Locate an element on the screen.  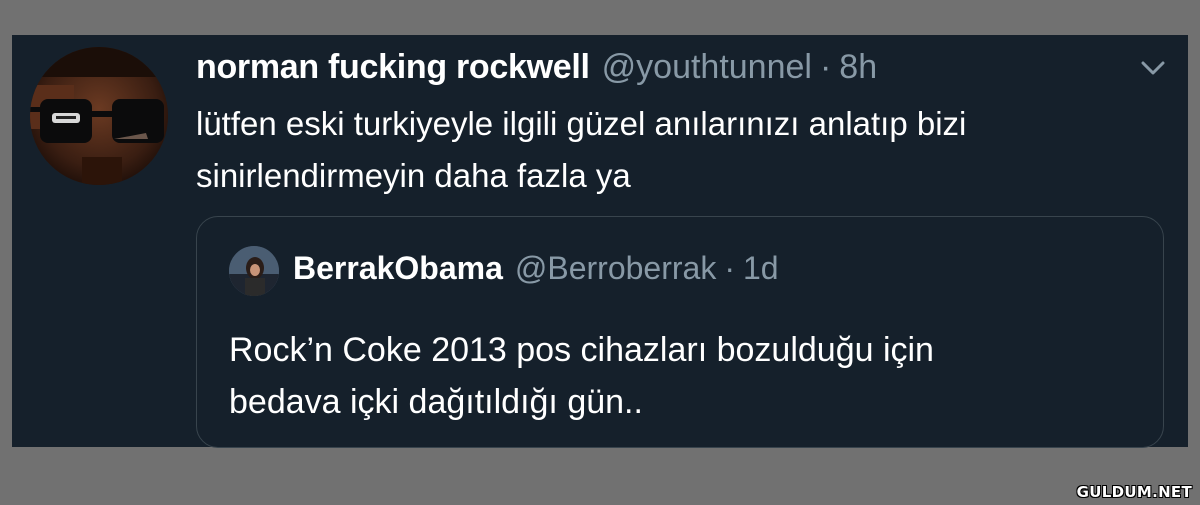
user-avatar is located at coordinates (99, 116).